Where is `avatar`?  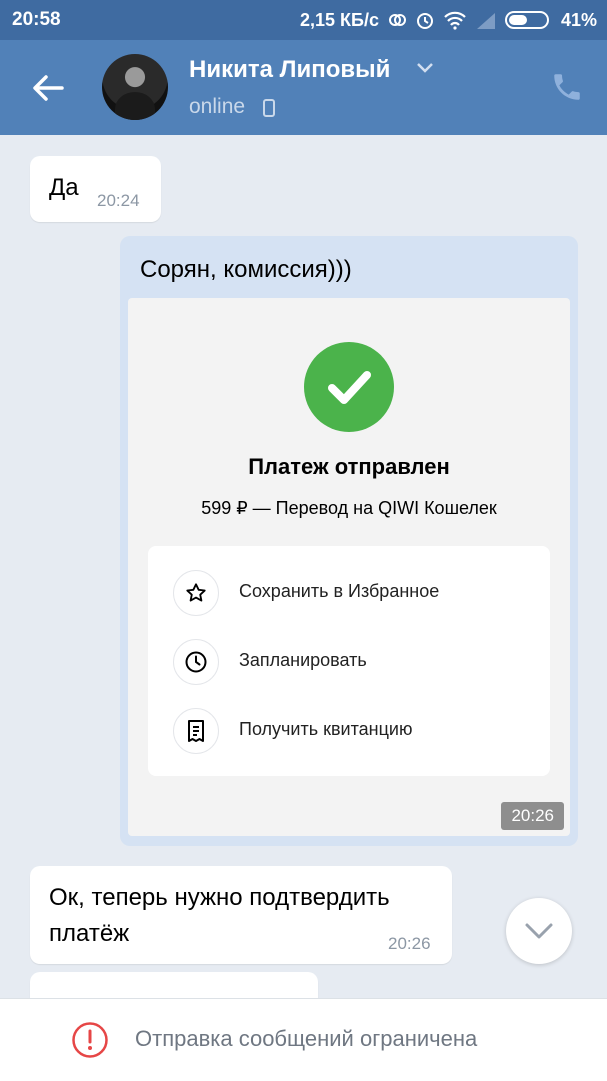 avatar is located at coordinates (135, 87).